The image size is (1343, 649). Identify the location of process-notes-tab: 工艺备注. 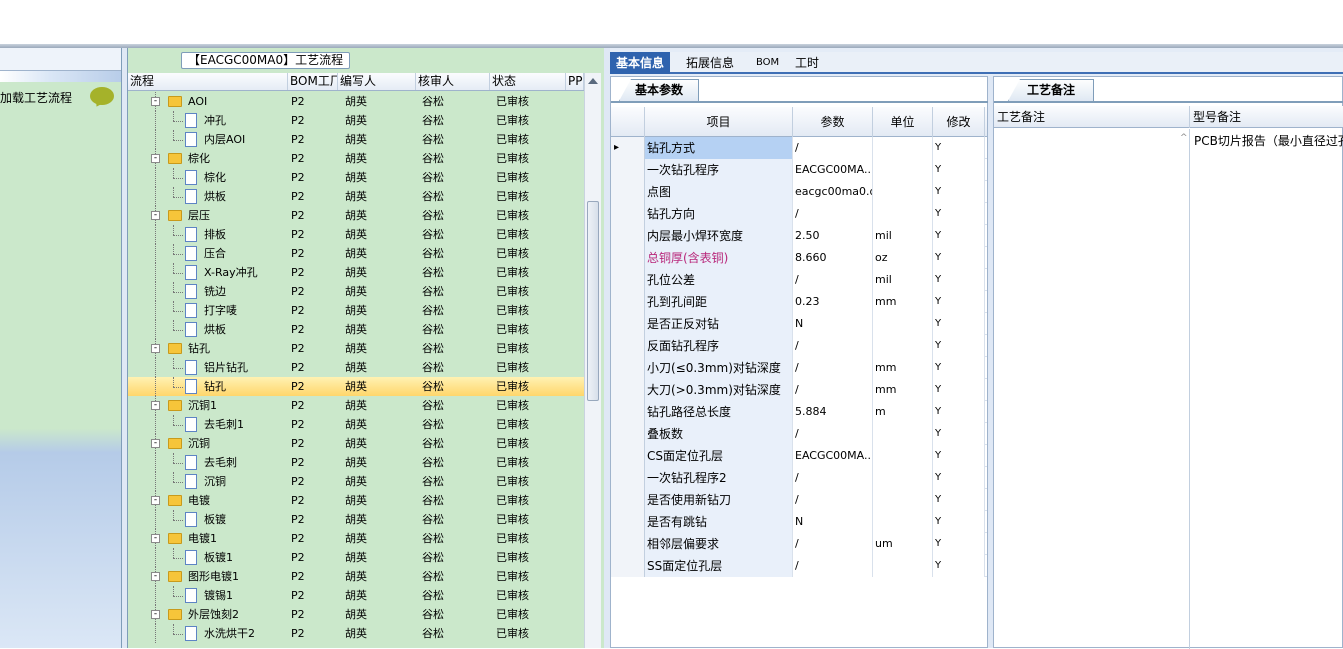
(1051, 90).